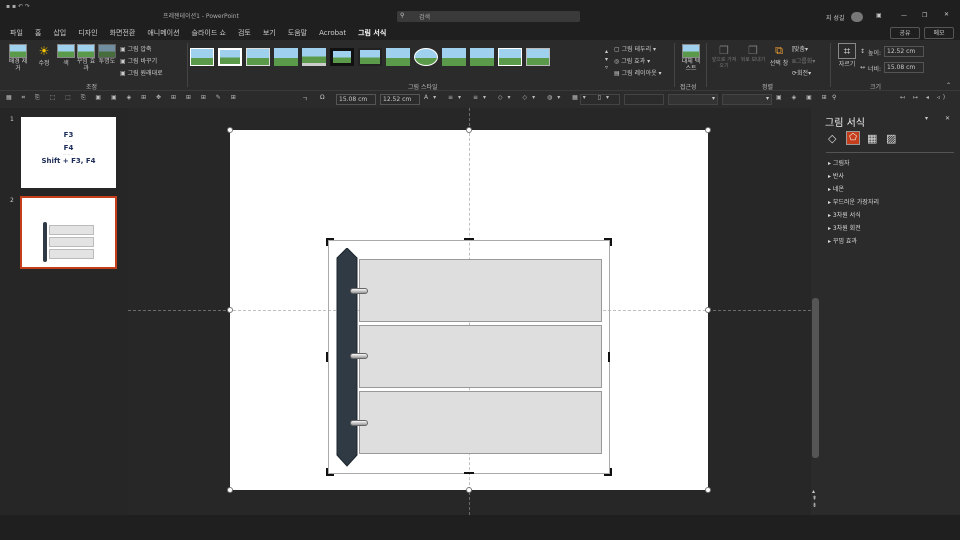 Image resolution: width=960 pixels, height=540 pixels. What do you see at coordinates (724, 56) in the screenshot?
I see `bring-forward-button: ❐ 앞으로 가져오기` at bounding box center [724, 56].